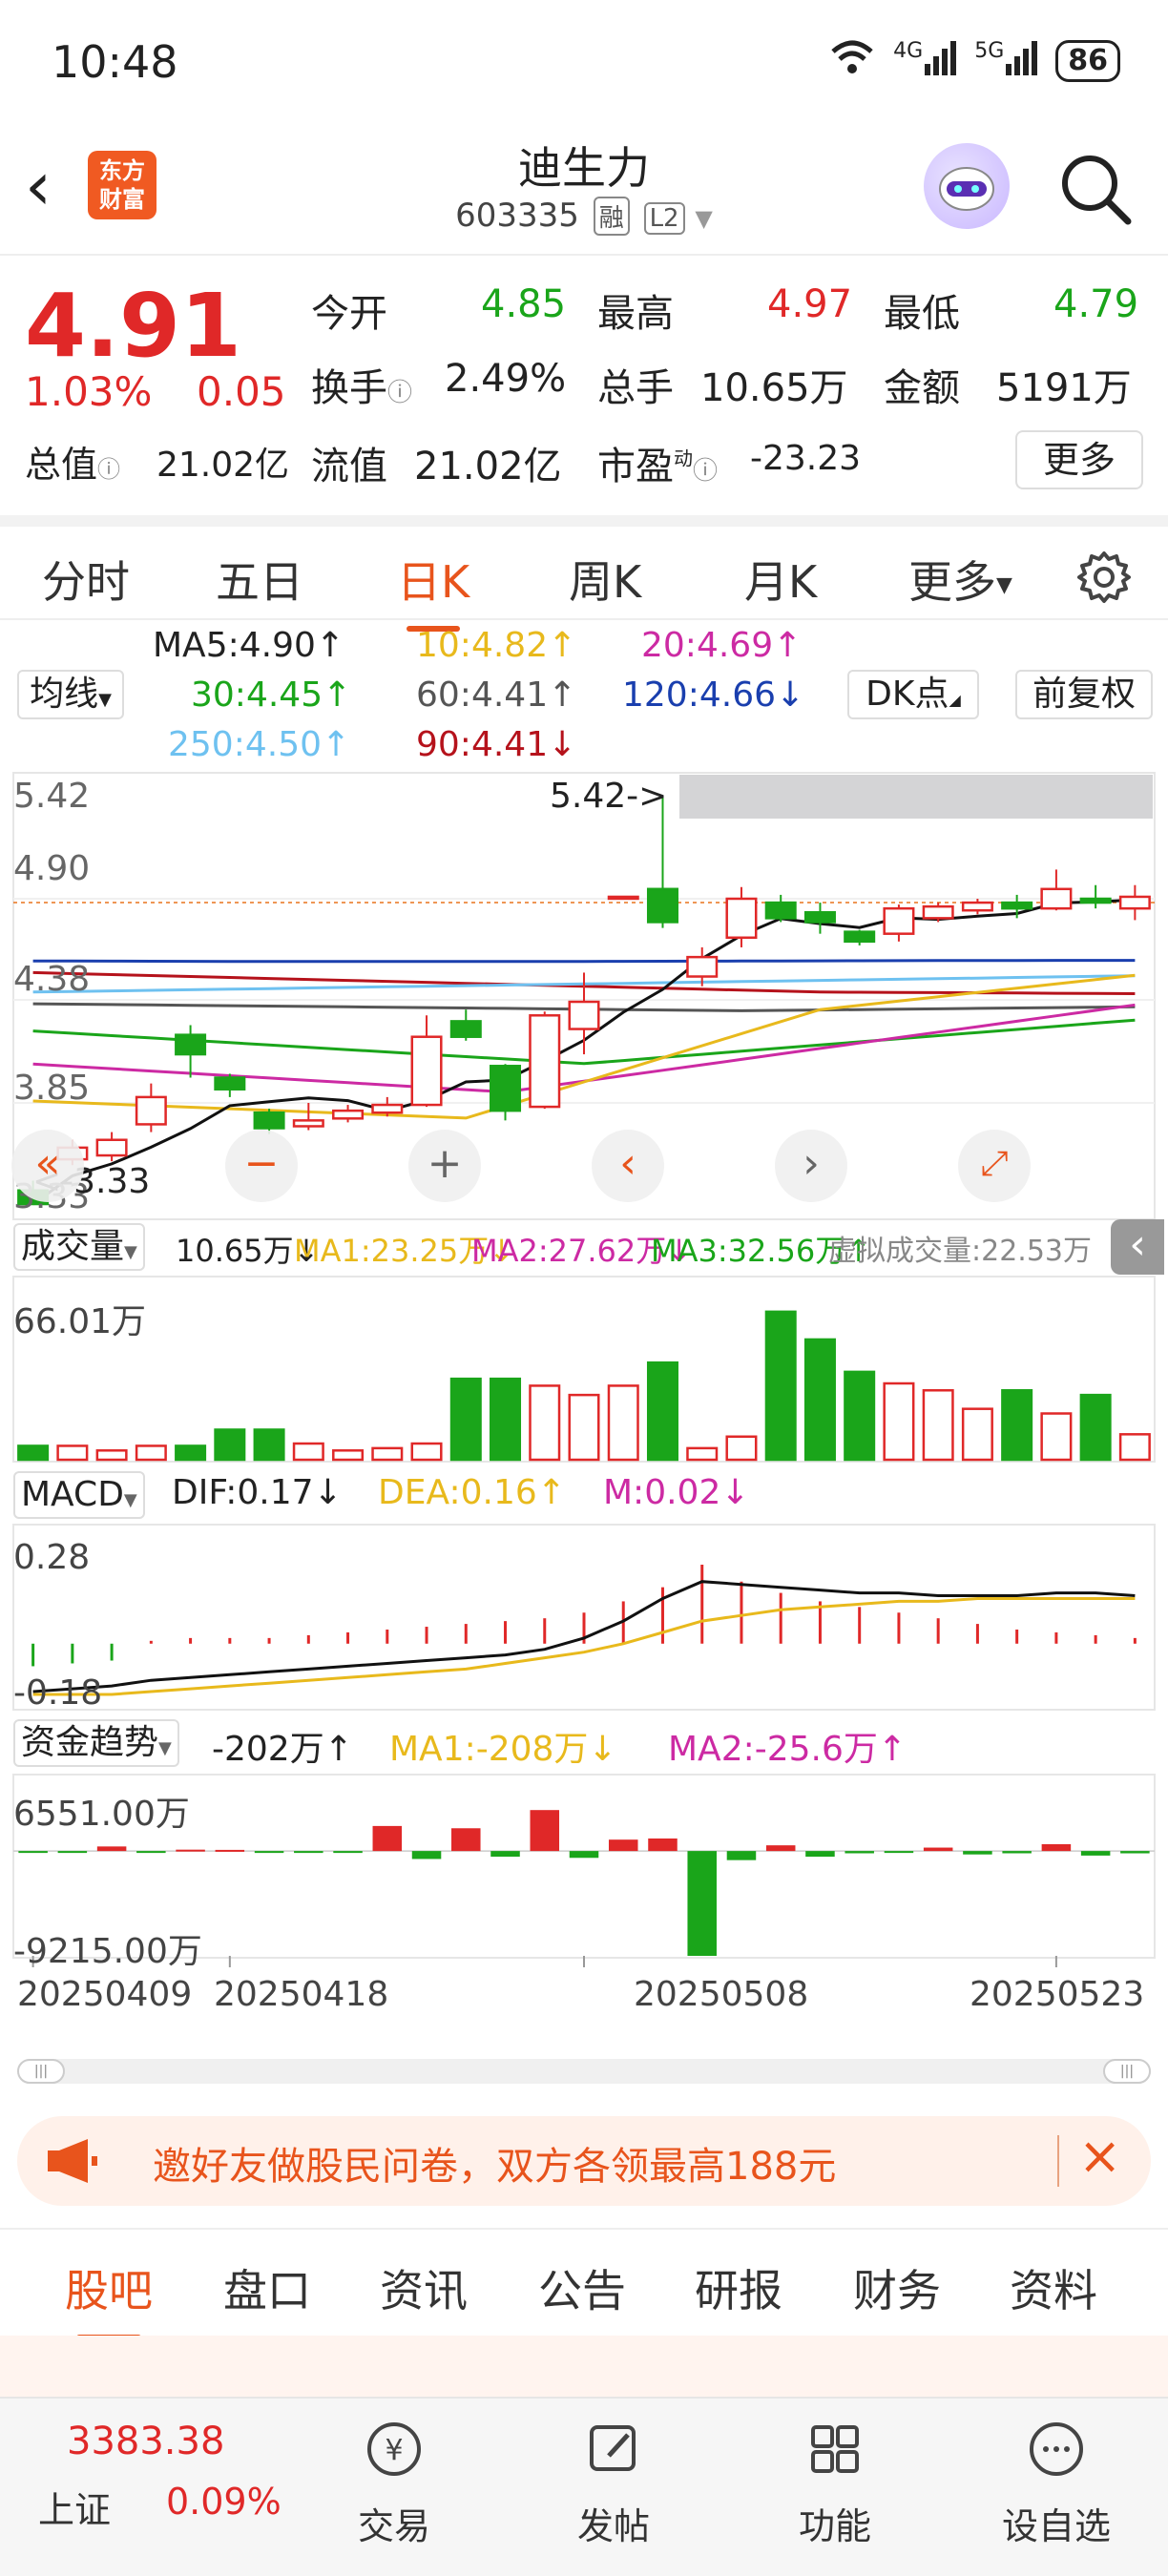 Image resolution: width=1168 pixels, height=2576 pixels. Describe the element at coordinates (79, 1495) in the screenshot. I see `macd-selector: MACD▼` at that location.